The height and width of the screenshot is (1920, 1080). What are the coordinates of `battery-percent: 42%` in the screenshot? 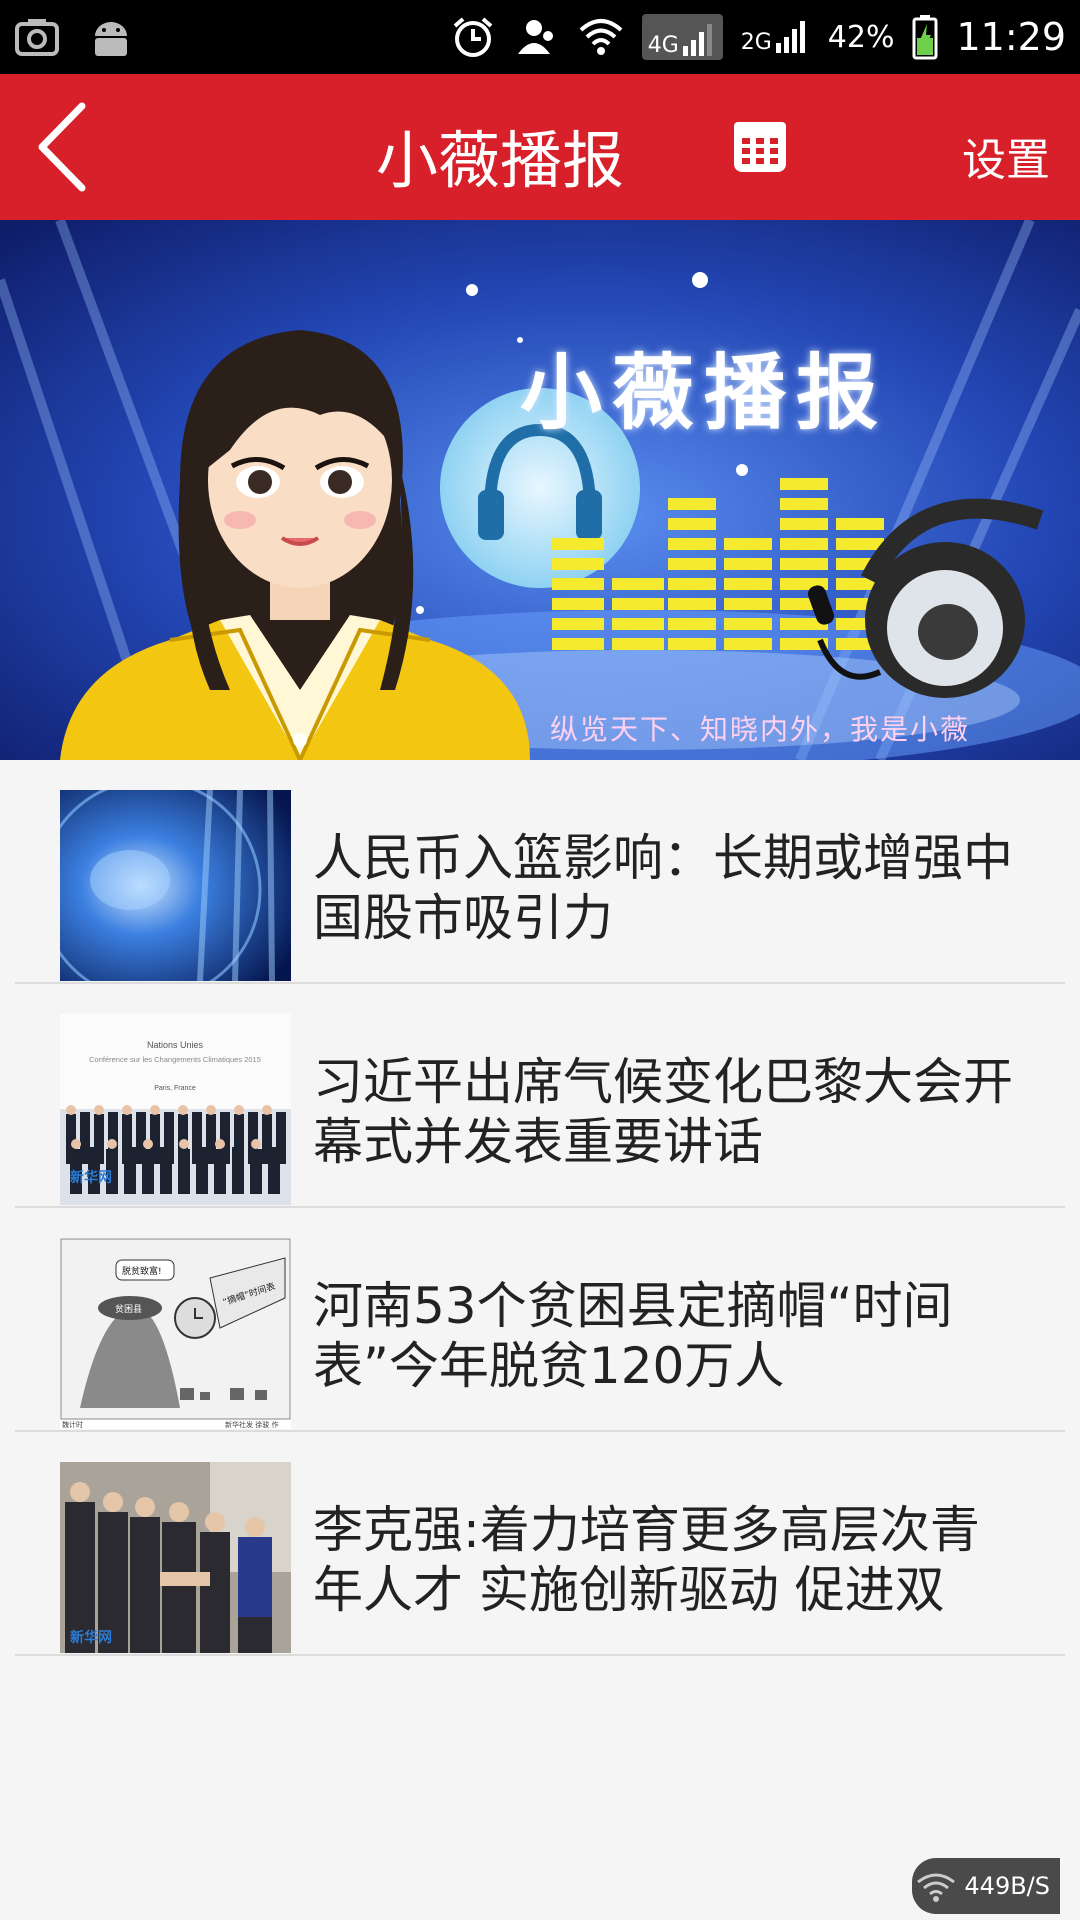 It's located at (861, 37).